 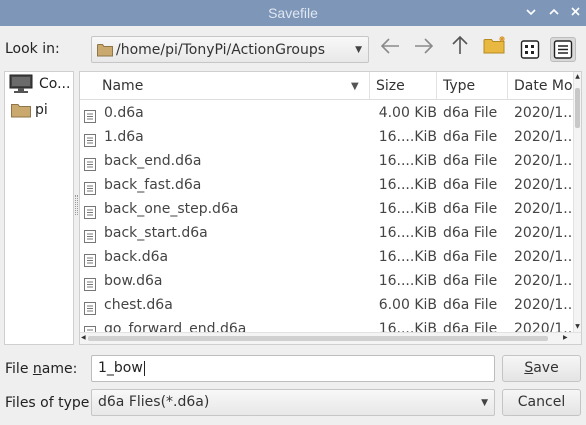 I want to click on list-view-icon, so click(x=530, y=49).